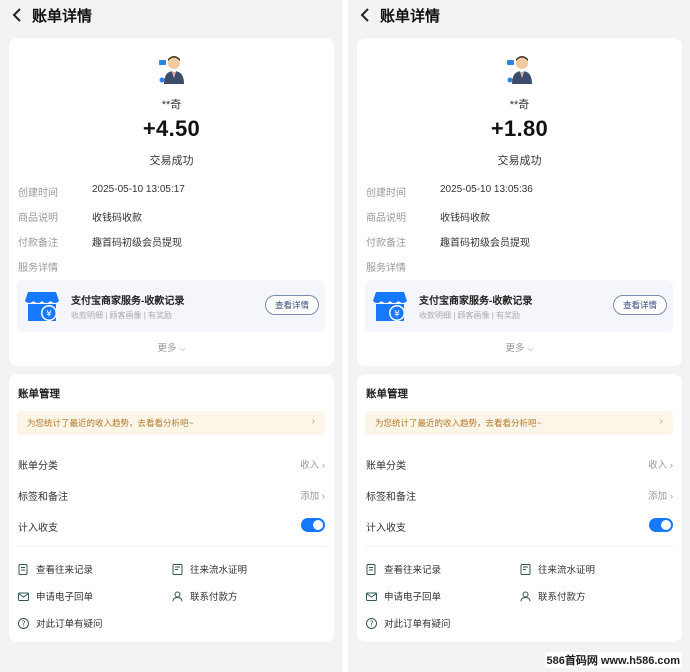 The height and width of the screenshot is (672, 690). What do you see at coordinates (486, 189) in the screenshot?
I see `detail-value: 2025-05-10 13:05:36` at bounding box center [486, 189].